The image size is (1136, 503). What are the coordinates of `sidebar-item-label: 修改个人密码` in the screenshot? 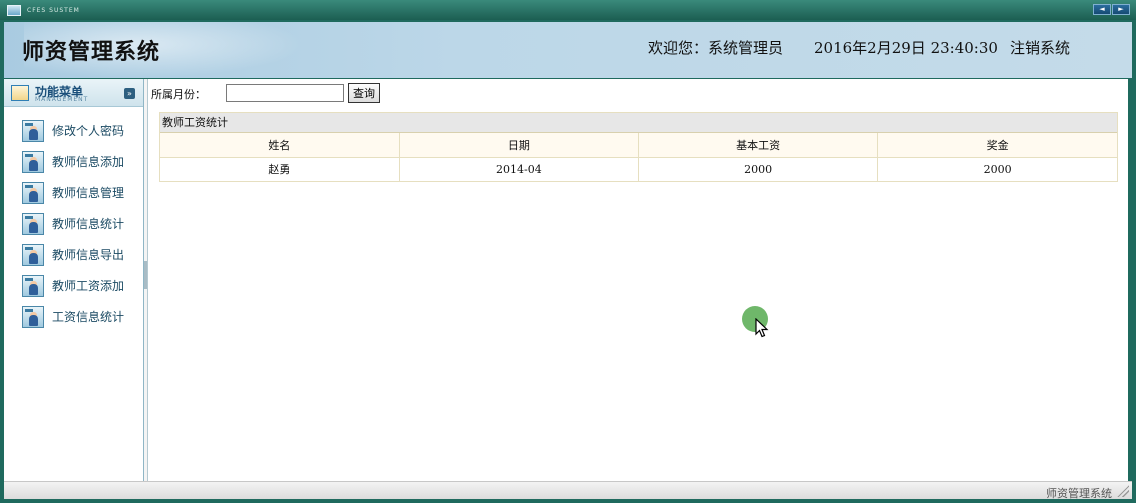 It's located at (88, 131).